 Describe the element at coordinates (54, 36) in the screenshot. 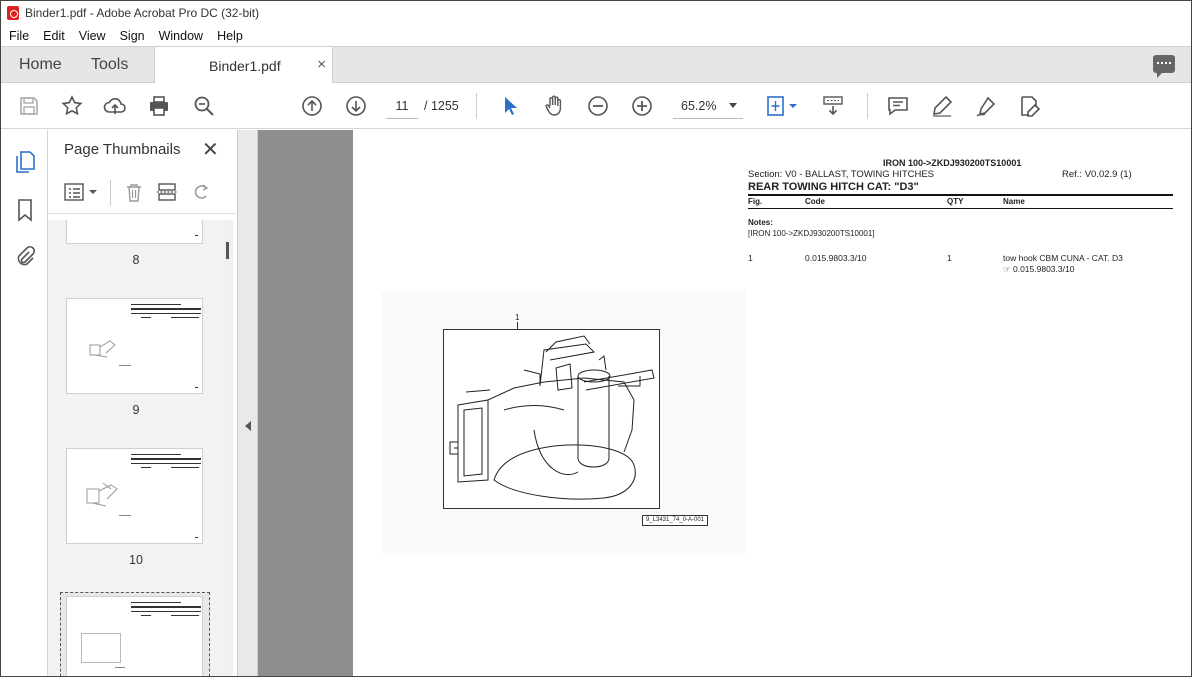

I see `menu-edit: Edit` at that location.